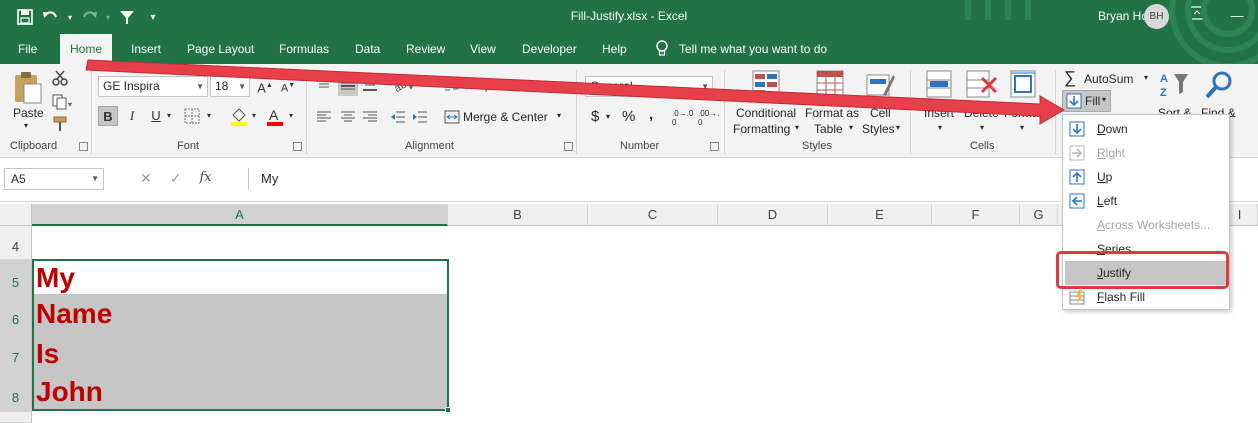 The image size is (1258, 423). What do you see at coordinates (828, 129) in the screenshot?
I see `format-as-table-label-2: Table` at bounding box center [828, 129].